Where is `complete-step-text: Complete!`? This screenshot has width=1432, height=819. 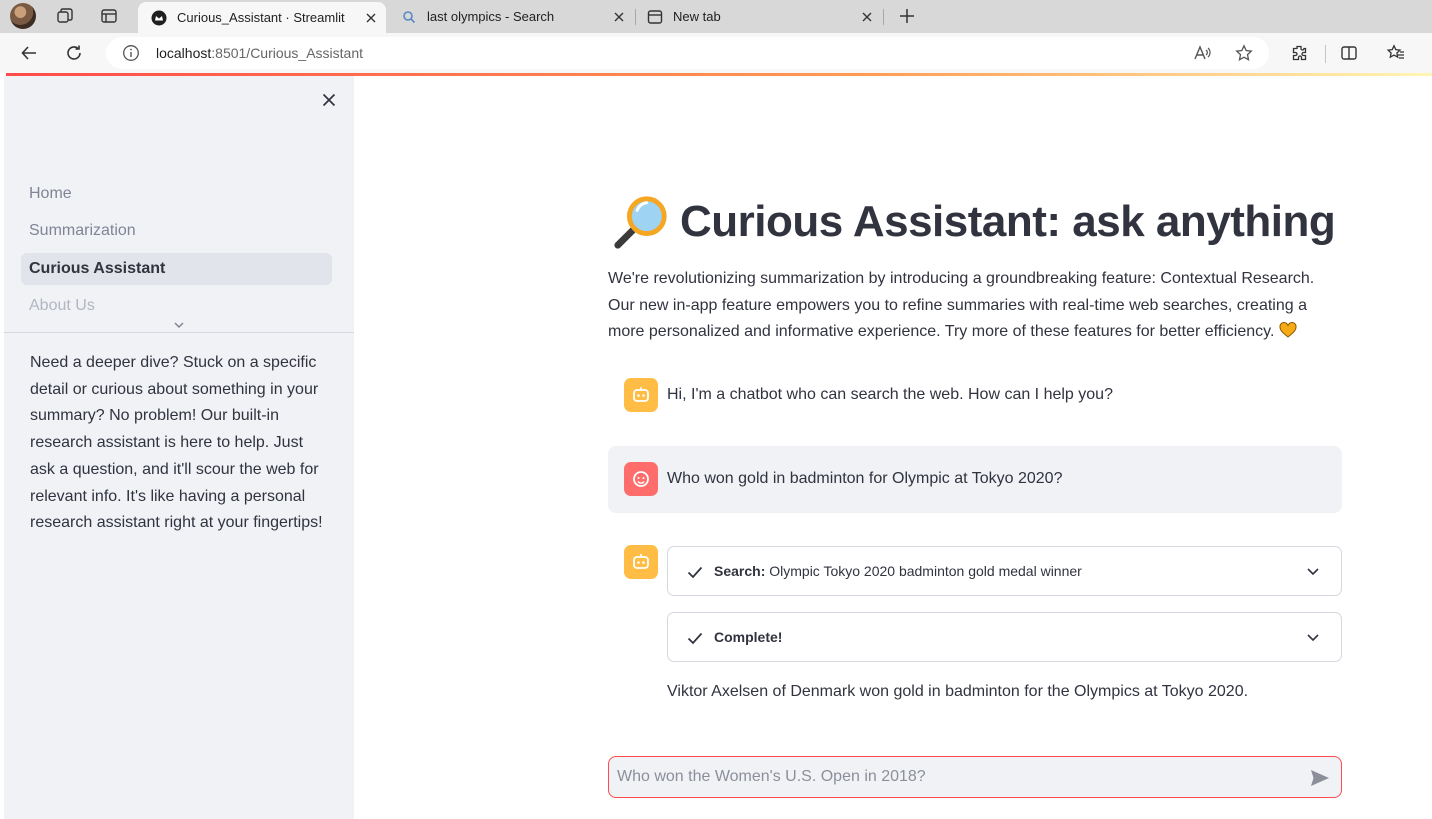 complete-step-text: Complete! is located at coordinates (748, 637).